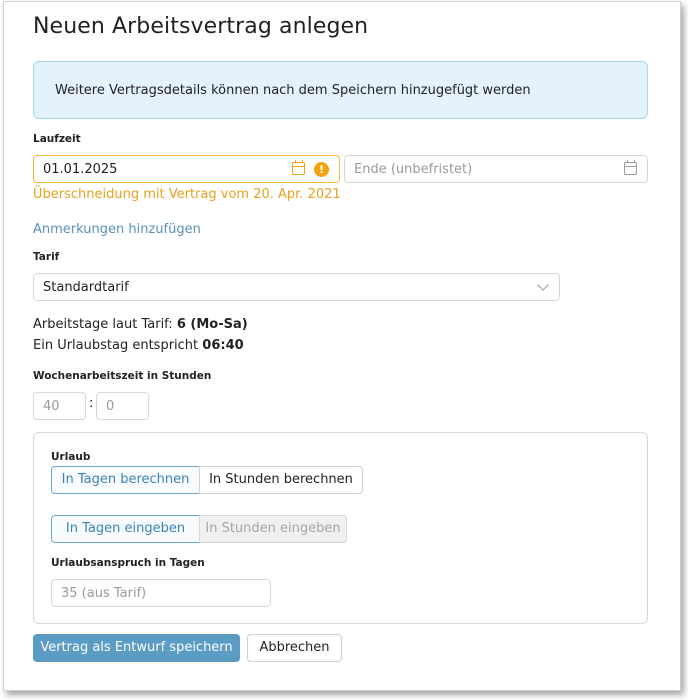  I want to click on arbeitstage-text: Arbeitstage laut Tarif: 6 (Mo-Sa), so click(140, 324).